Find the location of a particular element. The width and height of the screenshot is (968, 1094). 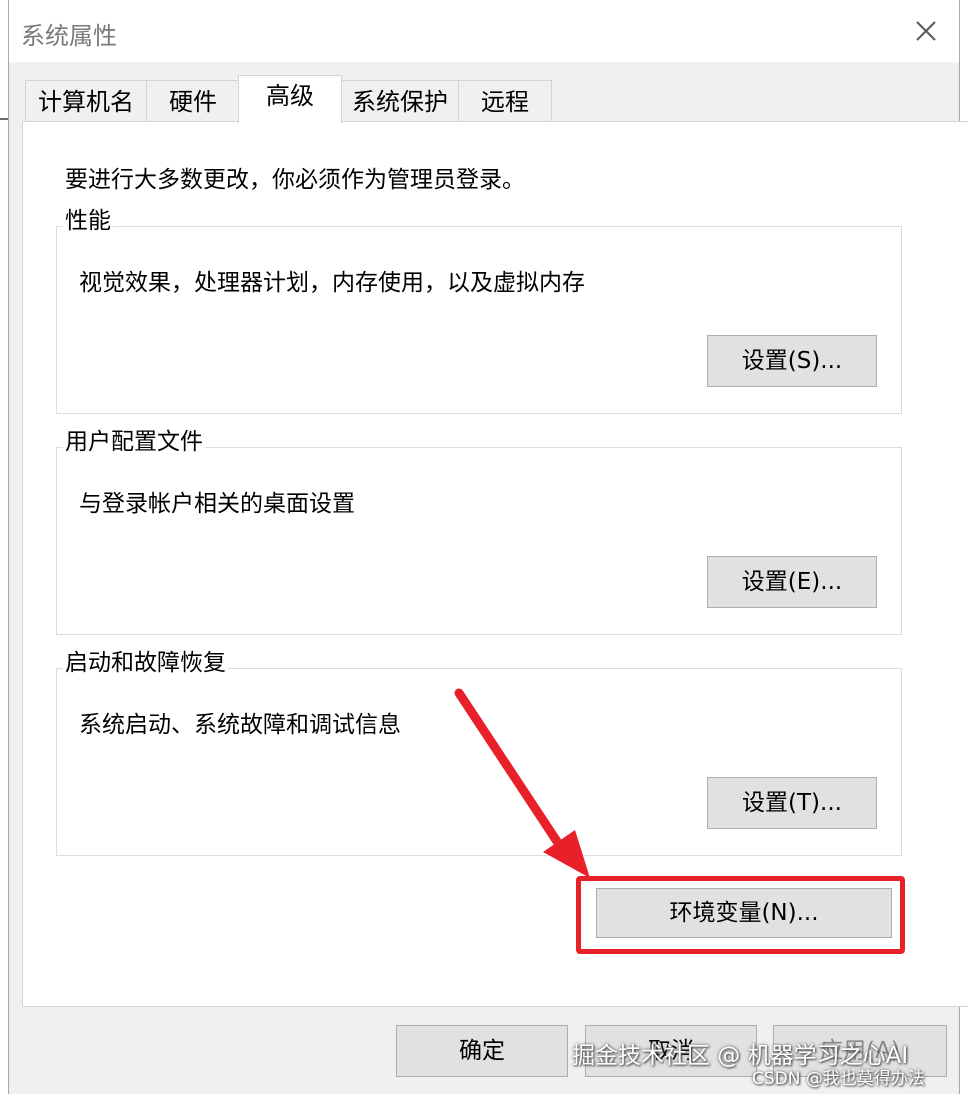

window-title: 系统属性 is located at coordinates (69, 36).